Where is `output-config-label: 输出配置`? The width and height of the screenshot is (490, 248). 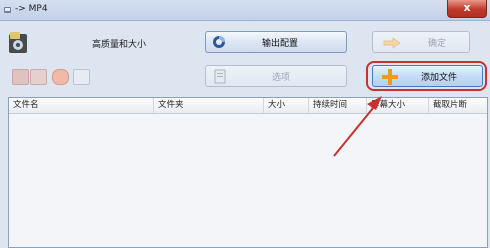
output-config-label: 输出配置 is located at coordinates (280, 43).